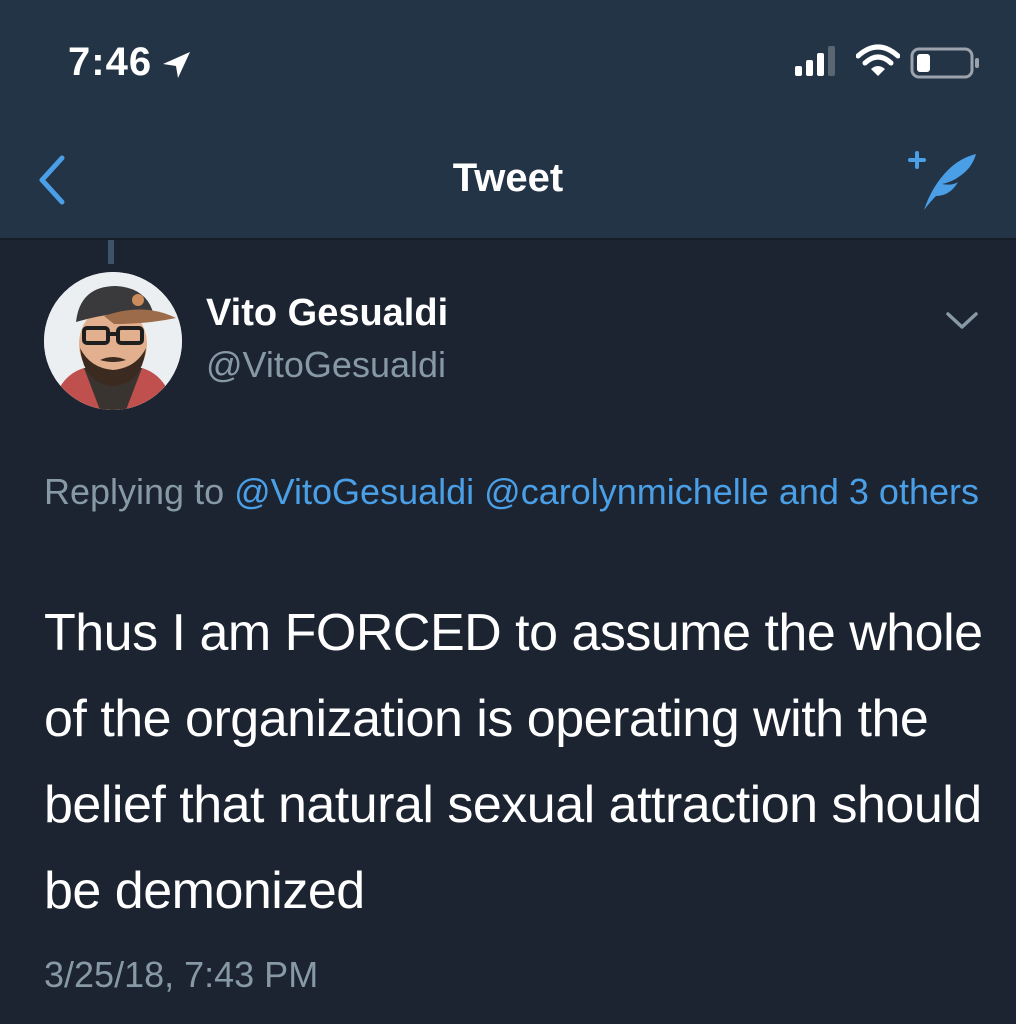 This screenshot has width=1016, height=1024. I want to click on nav-title: Tweet, so click(508, 178).